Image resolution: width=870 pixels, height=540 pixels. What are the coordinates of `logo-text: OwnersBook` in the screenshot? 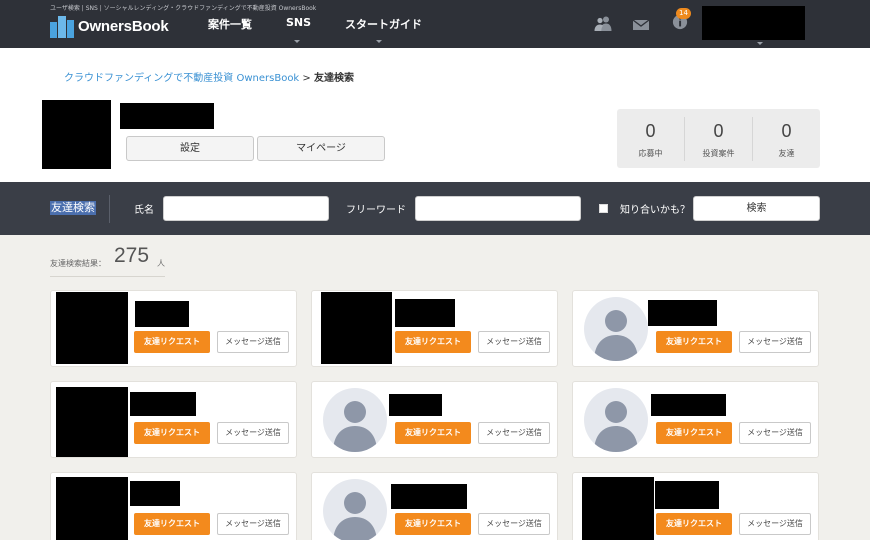 It's located at (123, 26).